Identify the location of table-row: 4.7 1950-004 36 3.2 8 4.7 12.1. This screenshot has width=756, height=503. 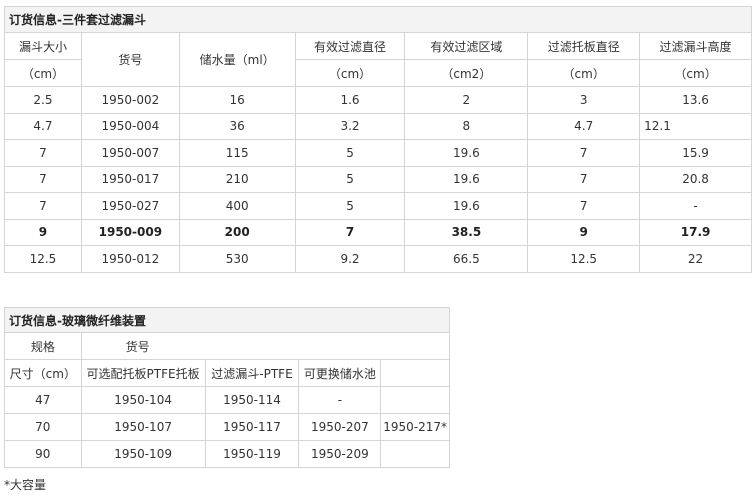
(378, 126).